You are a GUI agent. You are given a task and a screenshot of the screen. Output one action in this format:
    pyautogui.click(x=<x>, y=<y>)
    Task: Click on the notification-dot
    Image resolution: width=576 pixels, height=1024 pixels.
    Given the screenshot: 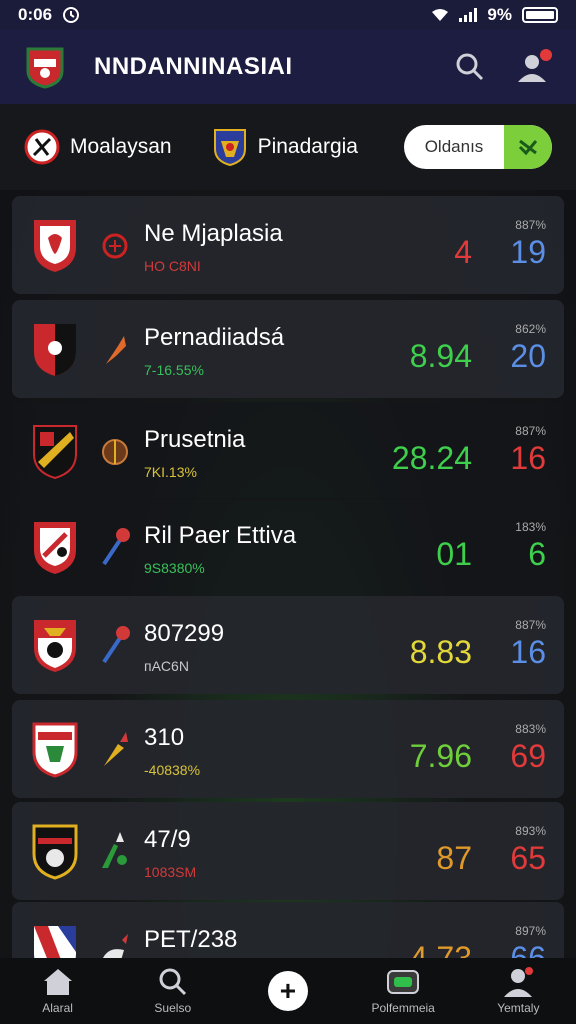 What is the action you would take?
    pyautogui.click(x=546, y=55)
    